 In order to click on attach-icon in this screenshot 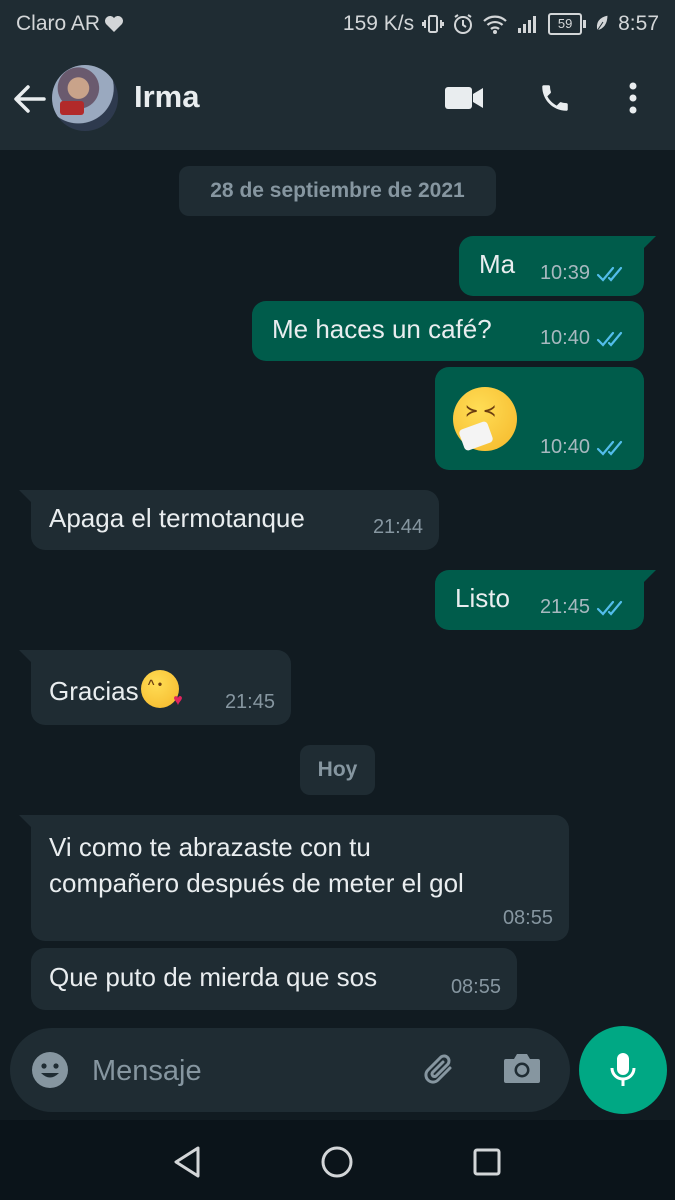, I will do `click(438, 1069)`.